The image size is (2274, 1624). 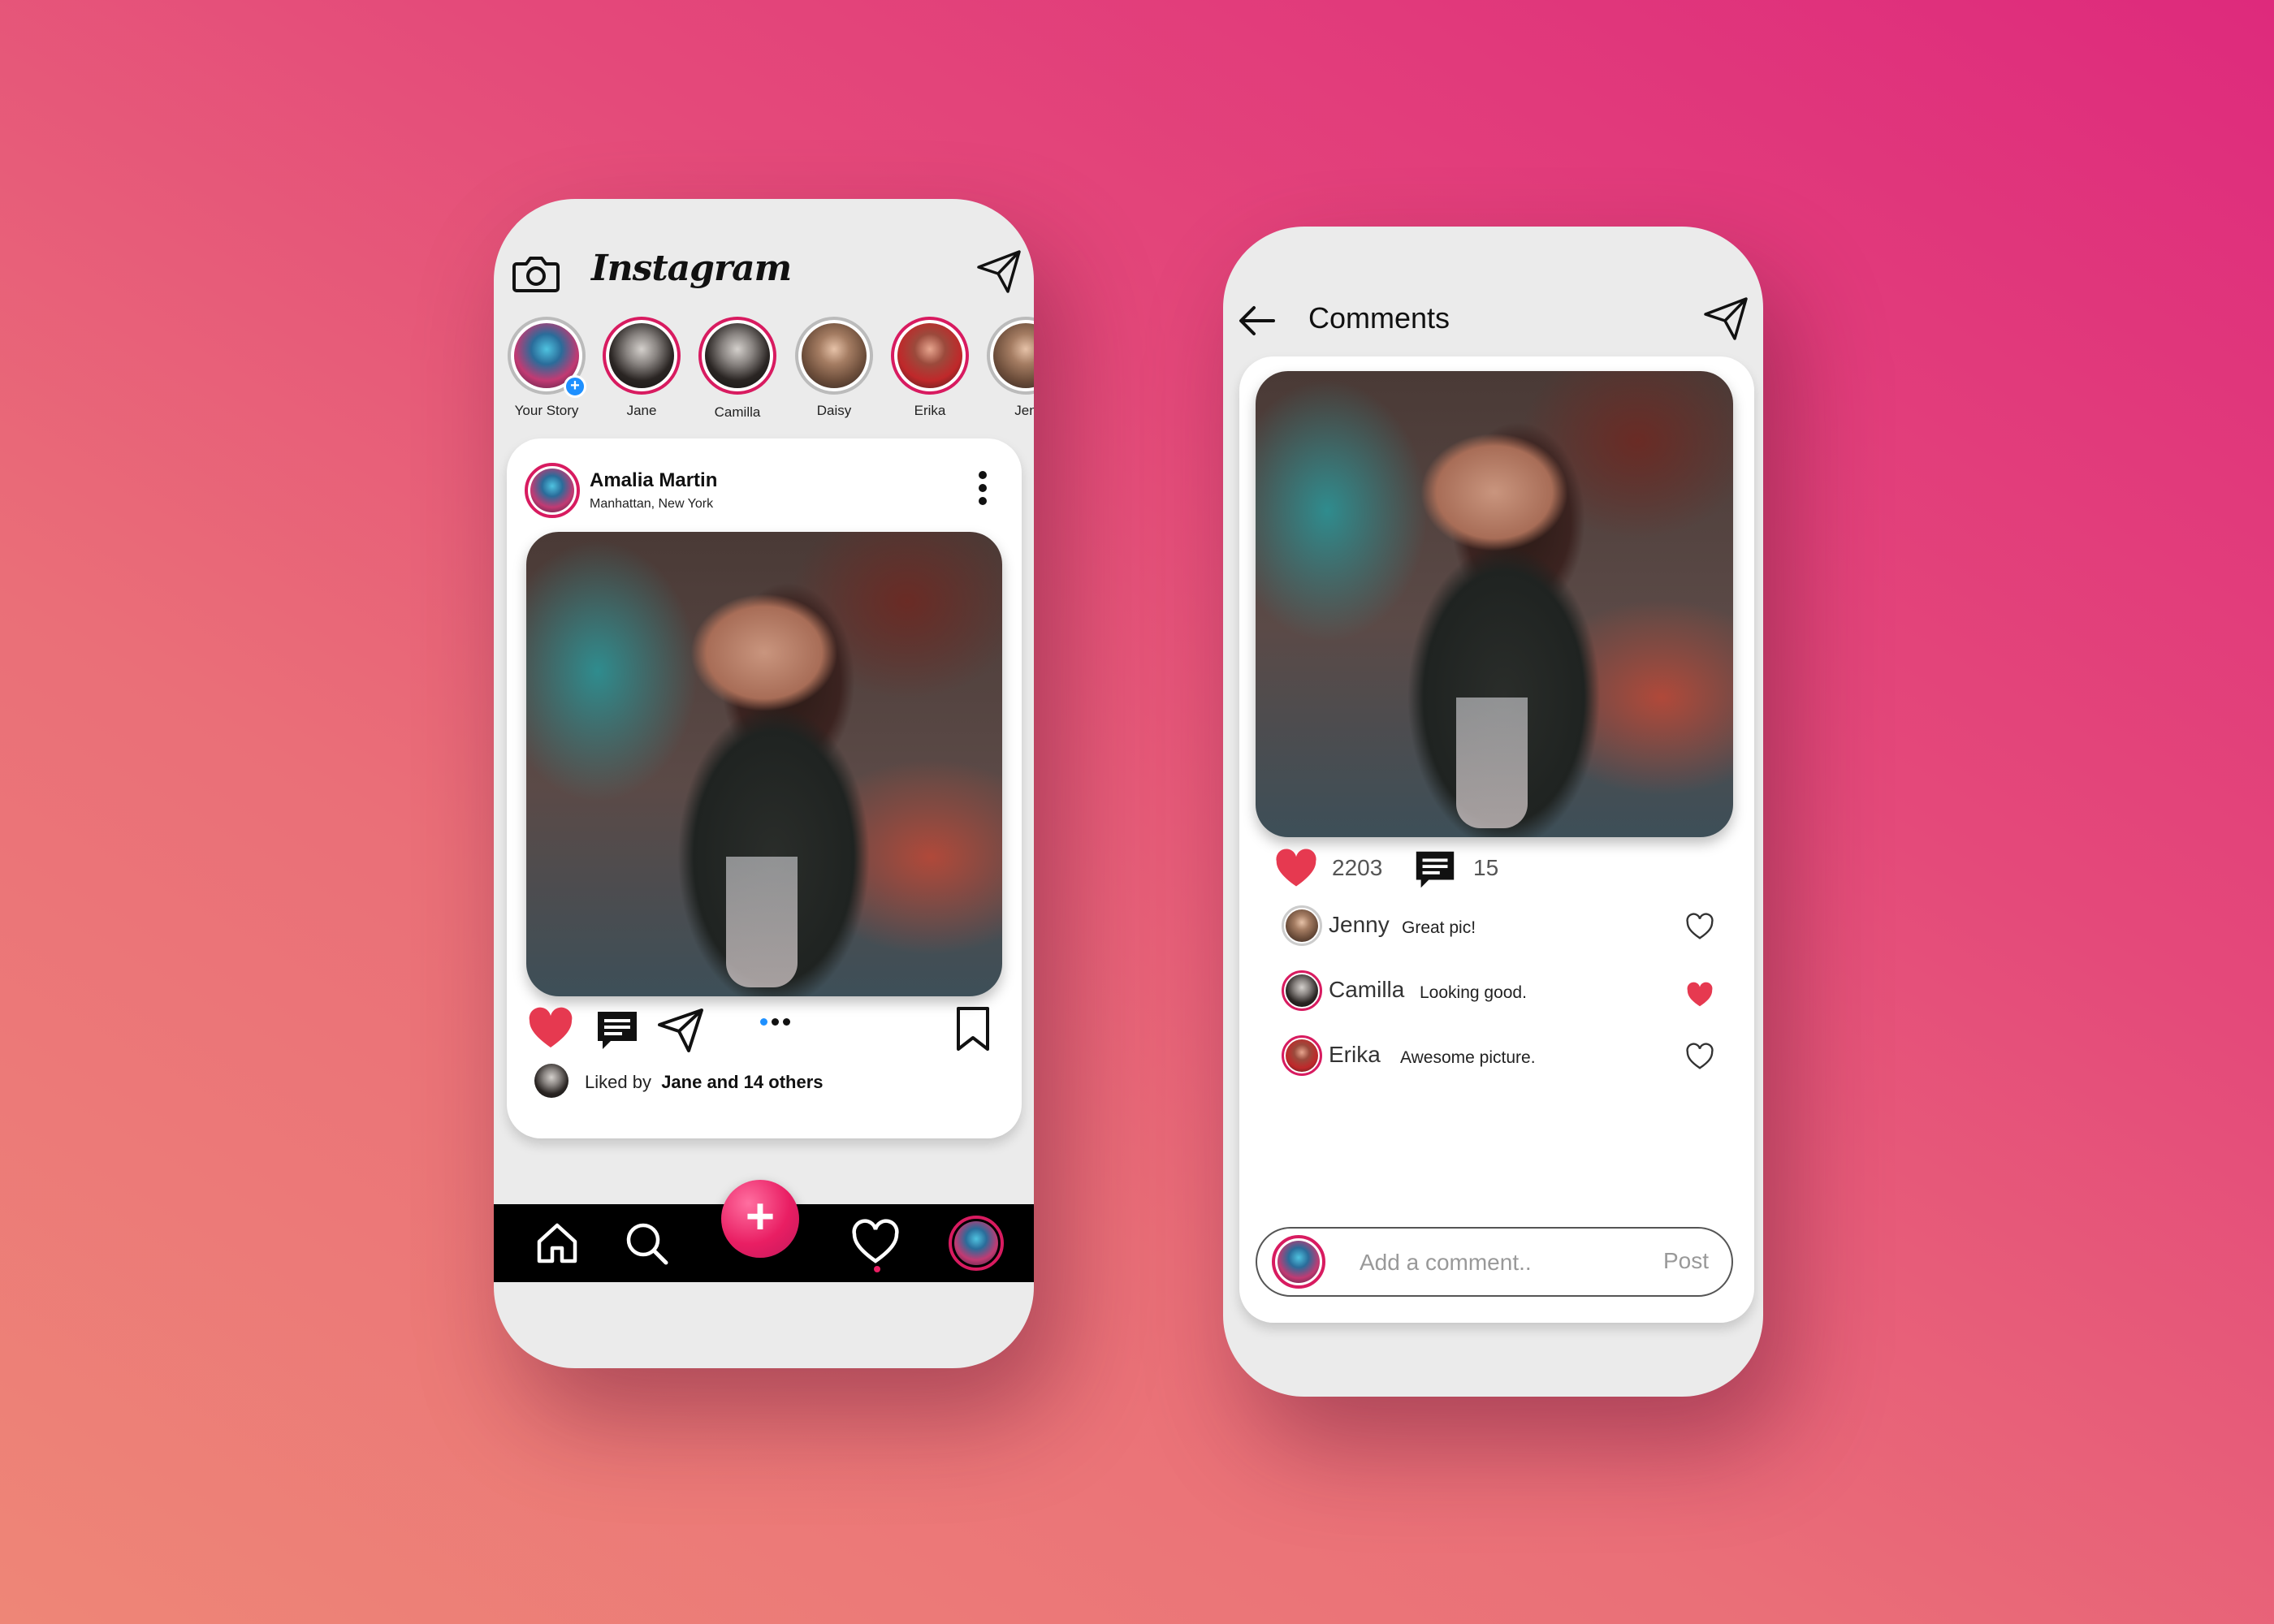 I want to click on comment-liked-icon, so click(x=1699, y=995).